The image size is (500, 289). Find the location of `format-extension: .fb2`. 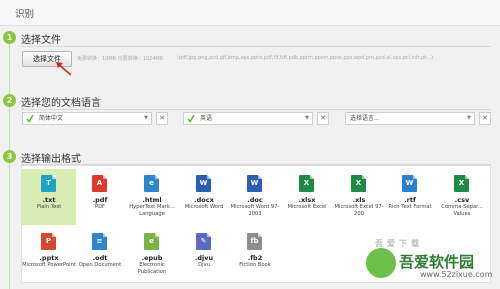

format-extension: .fb2 is located at coordinates (255, 258).